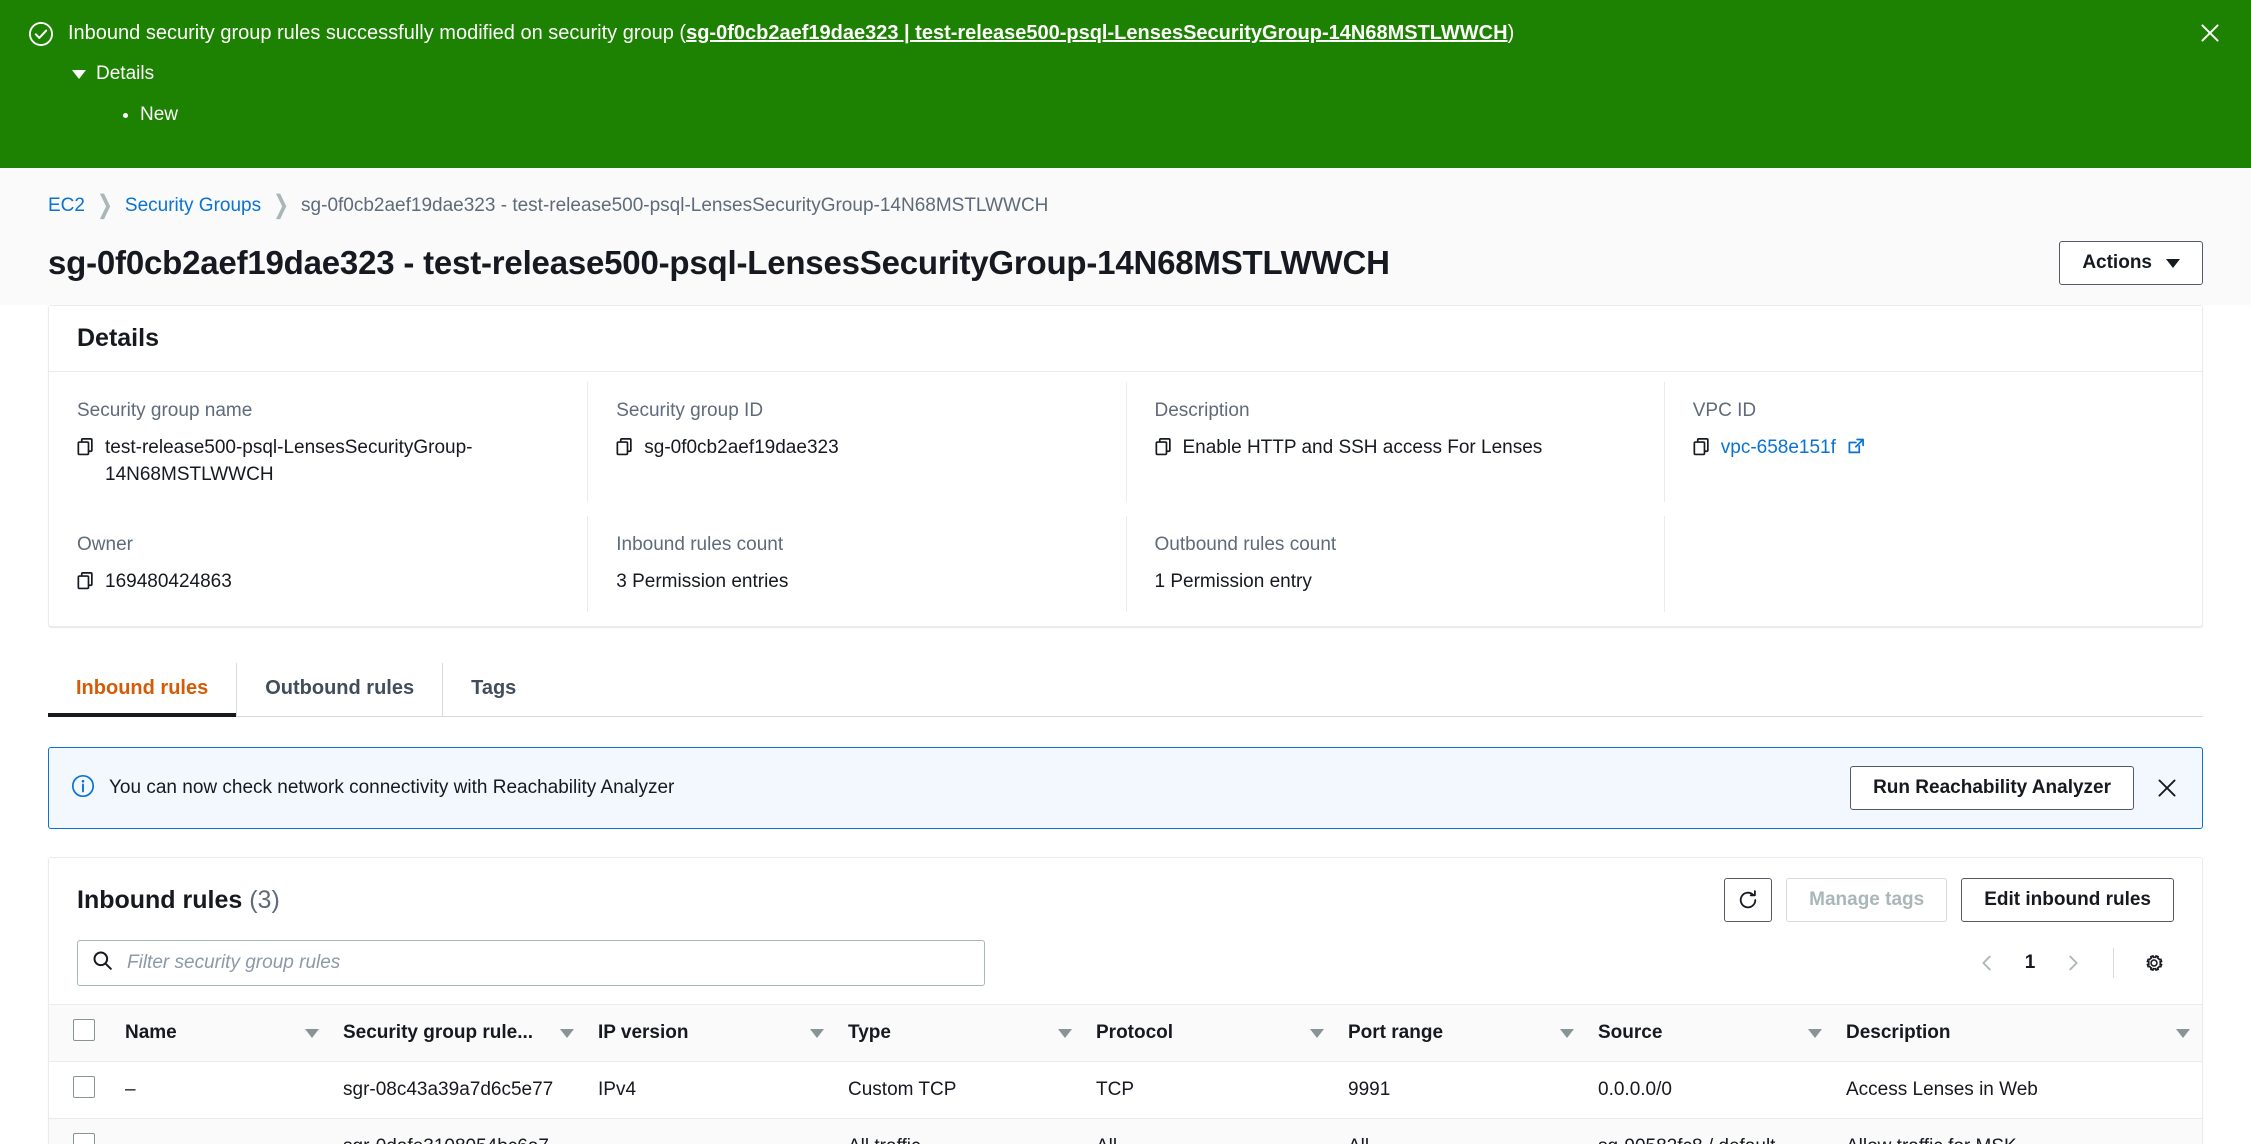 The height and width of the screenshot is (1144, 2251). I want to click on tab-label: Inbound rules, so click(142, 688).